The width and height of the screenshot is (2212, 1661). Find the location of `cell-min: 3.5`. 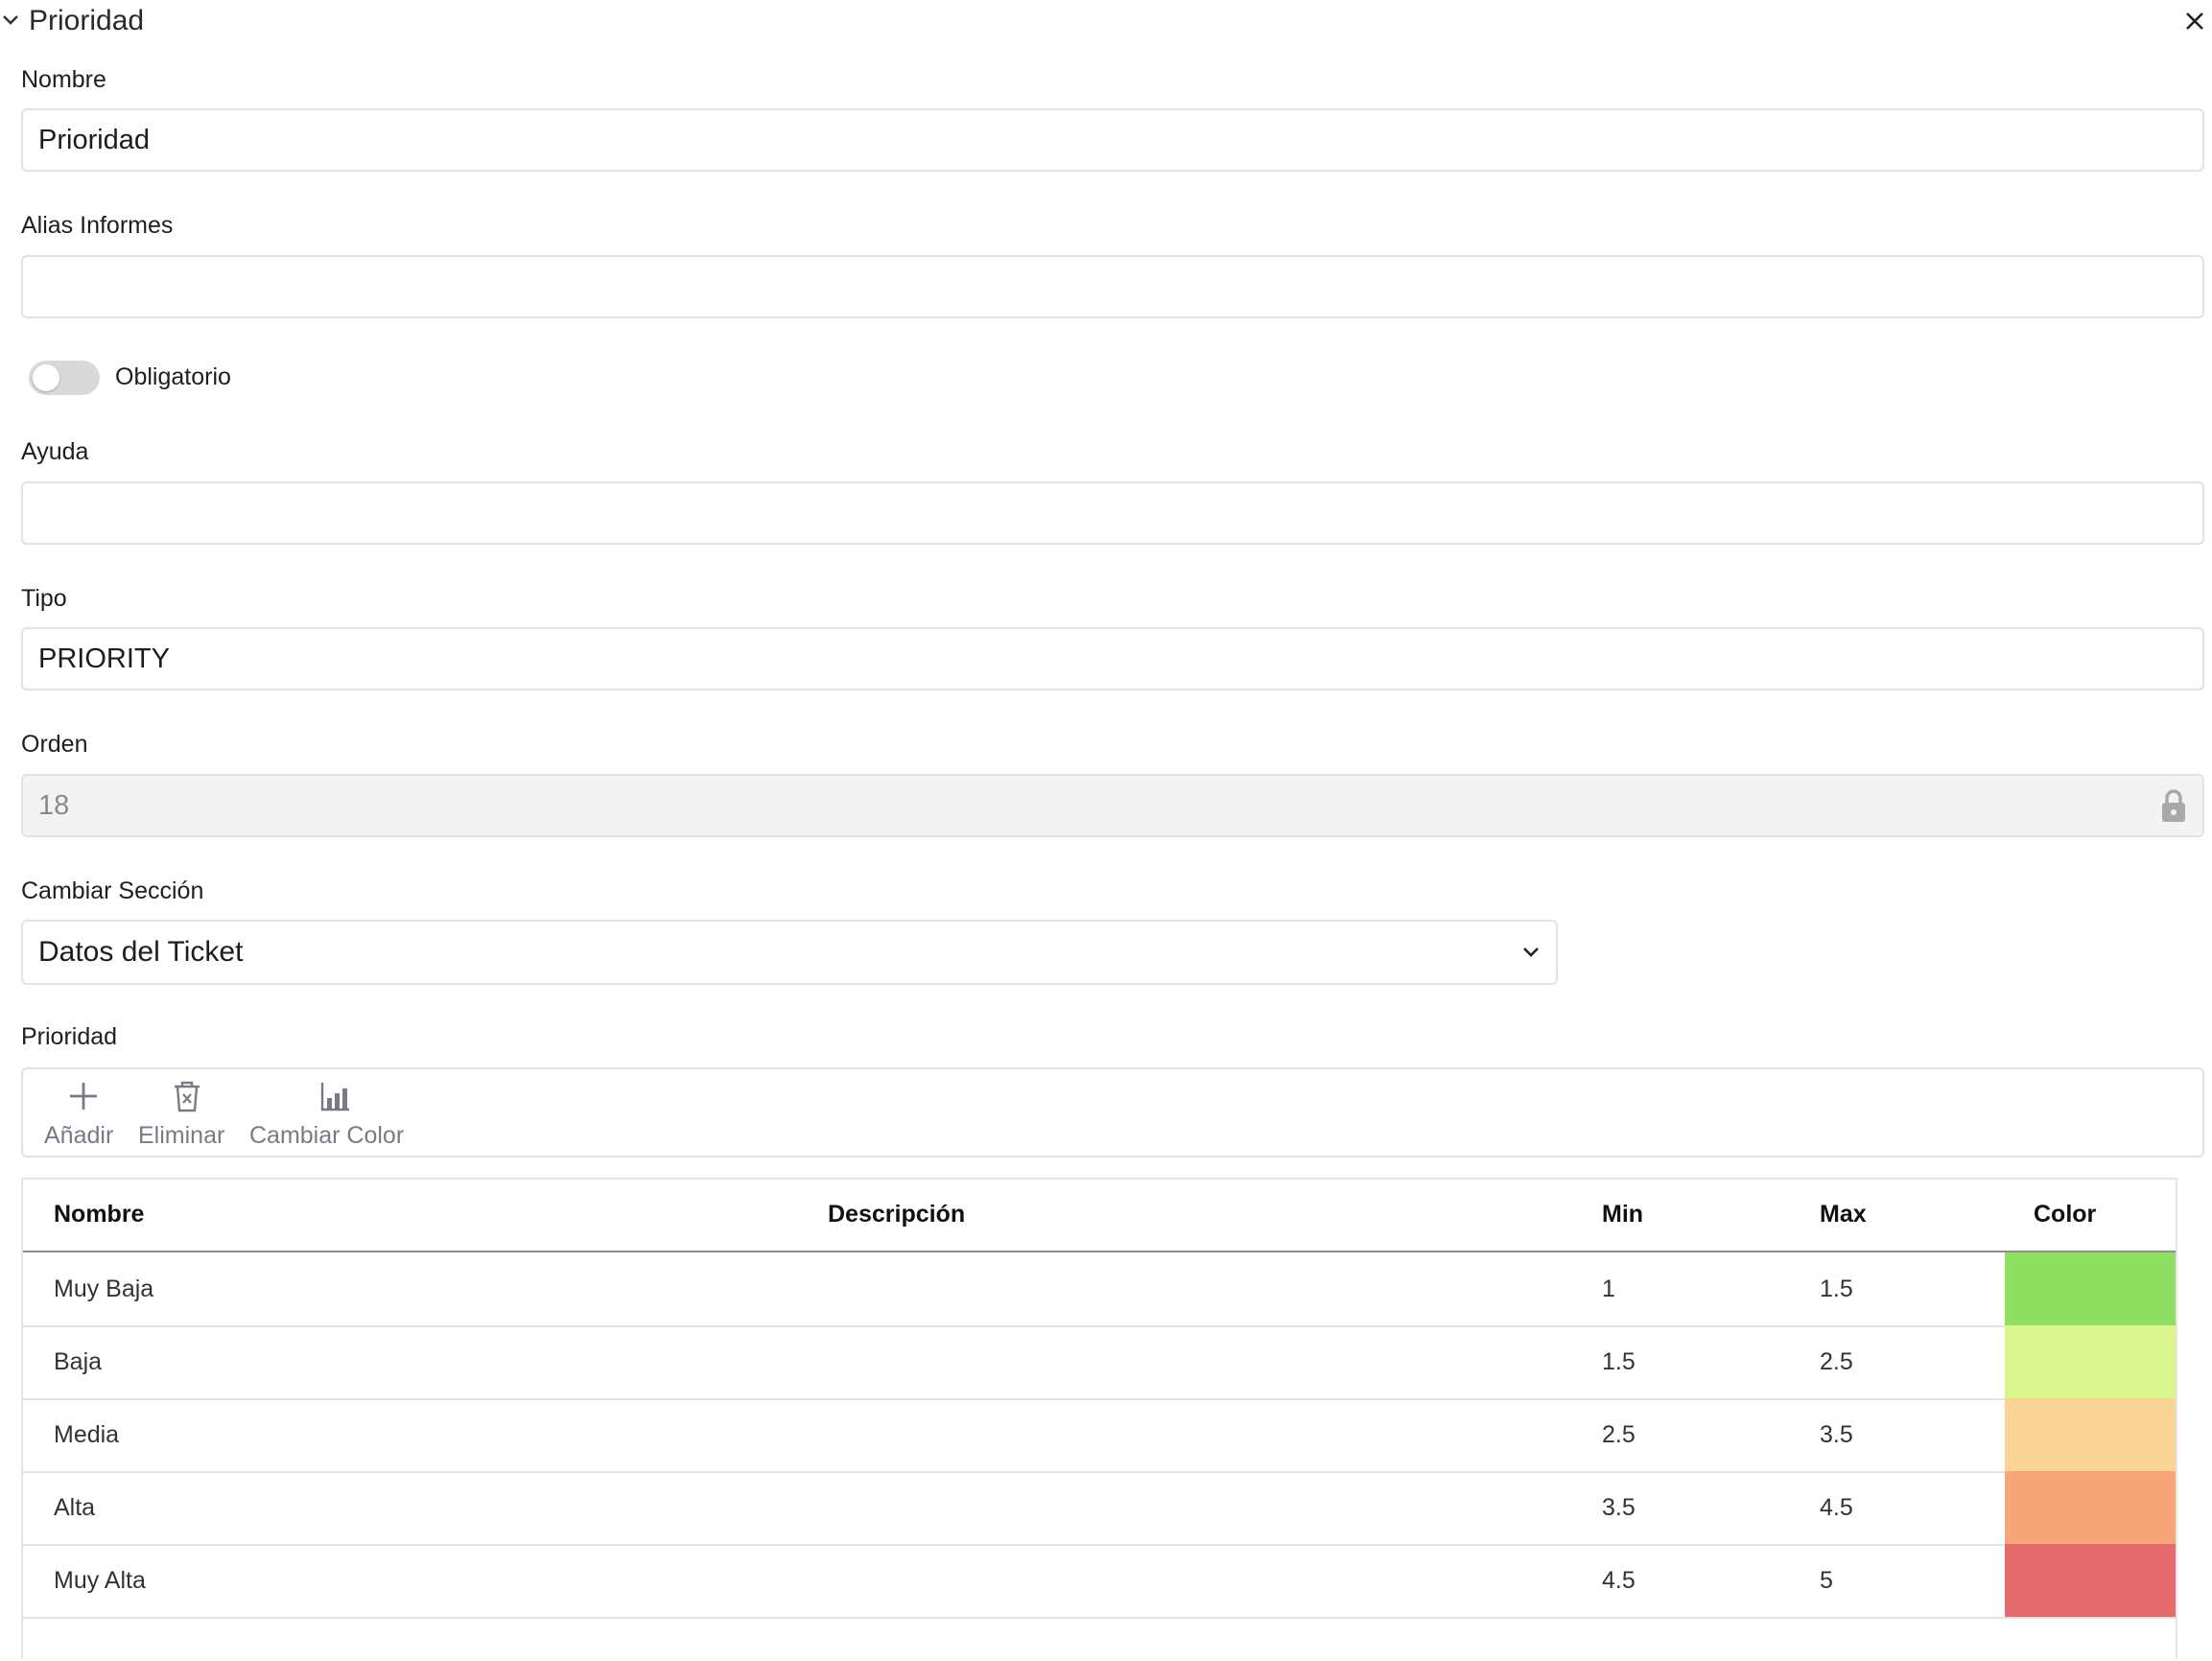

cell-min: 3.5 is located at coordinates (1618, 1507).